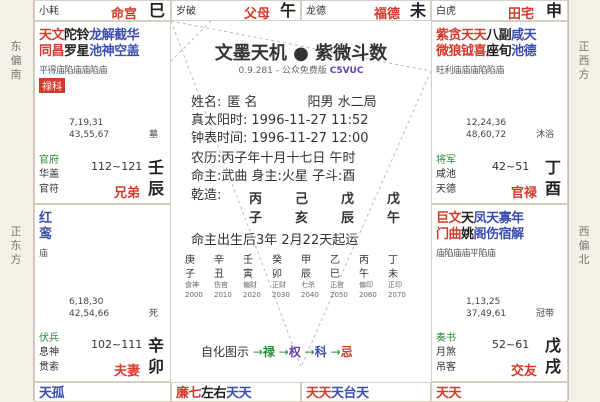 Image resolution: width=600 pixels, height=402 pixels. Describe the element at coordinates (545, 314) in the screenshot. I see `life-stage: 冠带` at that location.